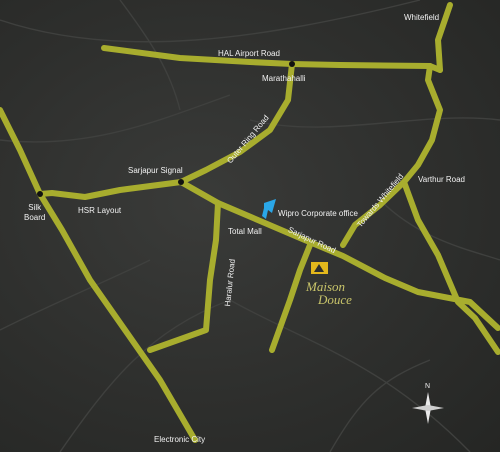 This screenshot has height=452, width=500. What do you see at coordinates (422, 17) in the screenshot?
I see `label-whitefield: Whitefield` at bounding box center [422, 17].